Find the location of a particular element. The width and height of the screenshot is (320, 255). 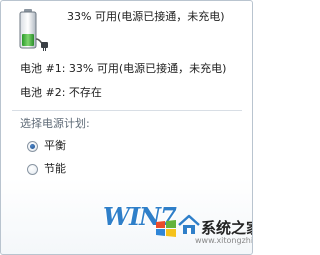

battery-1-line: 电池 #1: 33% 可用(电源已接通，未充电) is located at coordinates (123, 69).